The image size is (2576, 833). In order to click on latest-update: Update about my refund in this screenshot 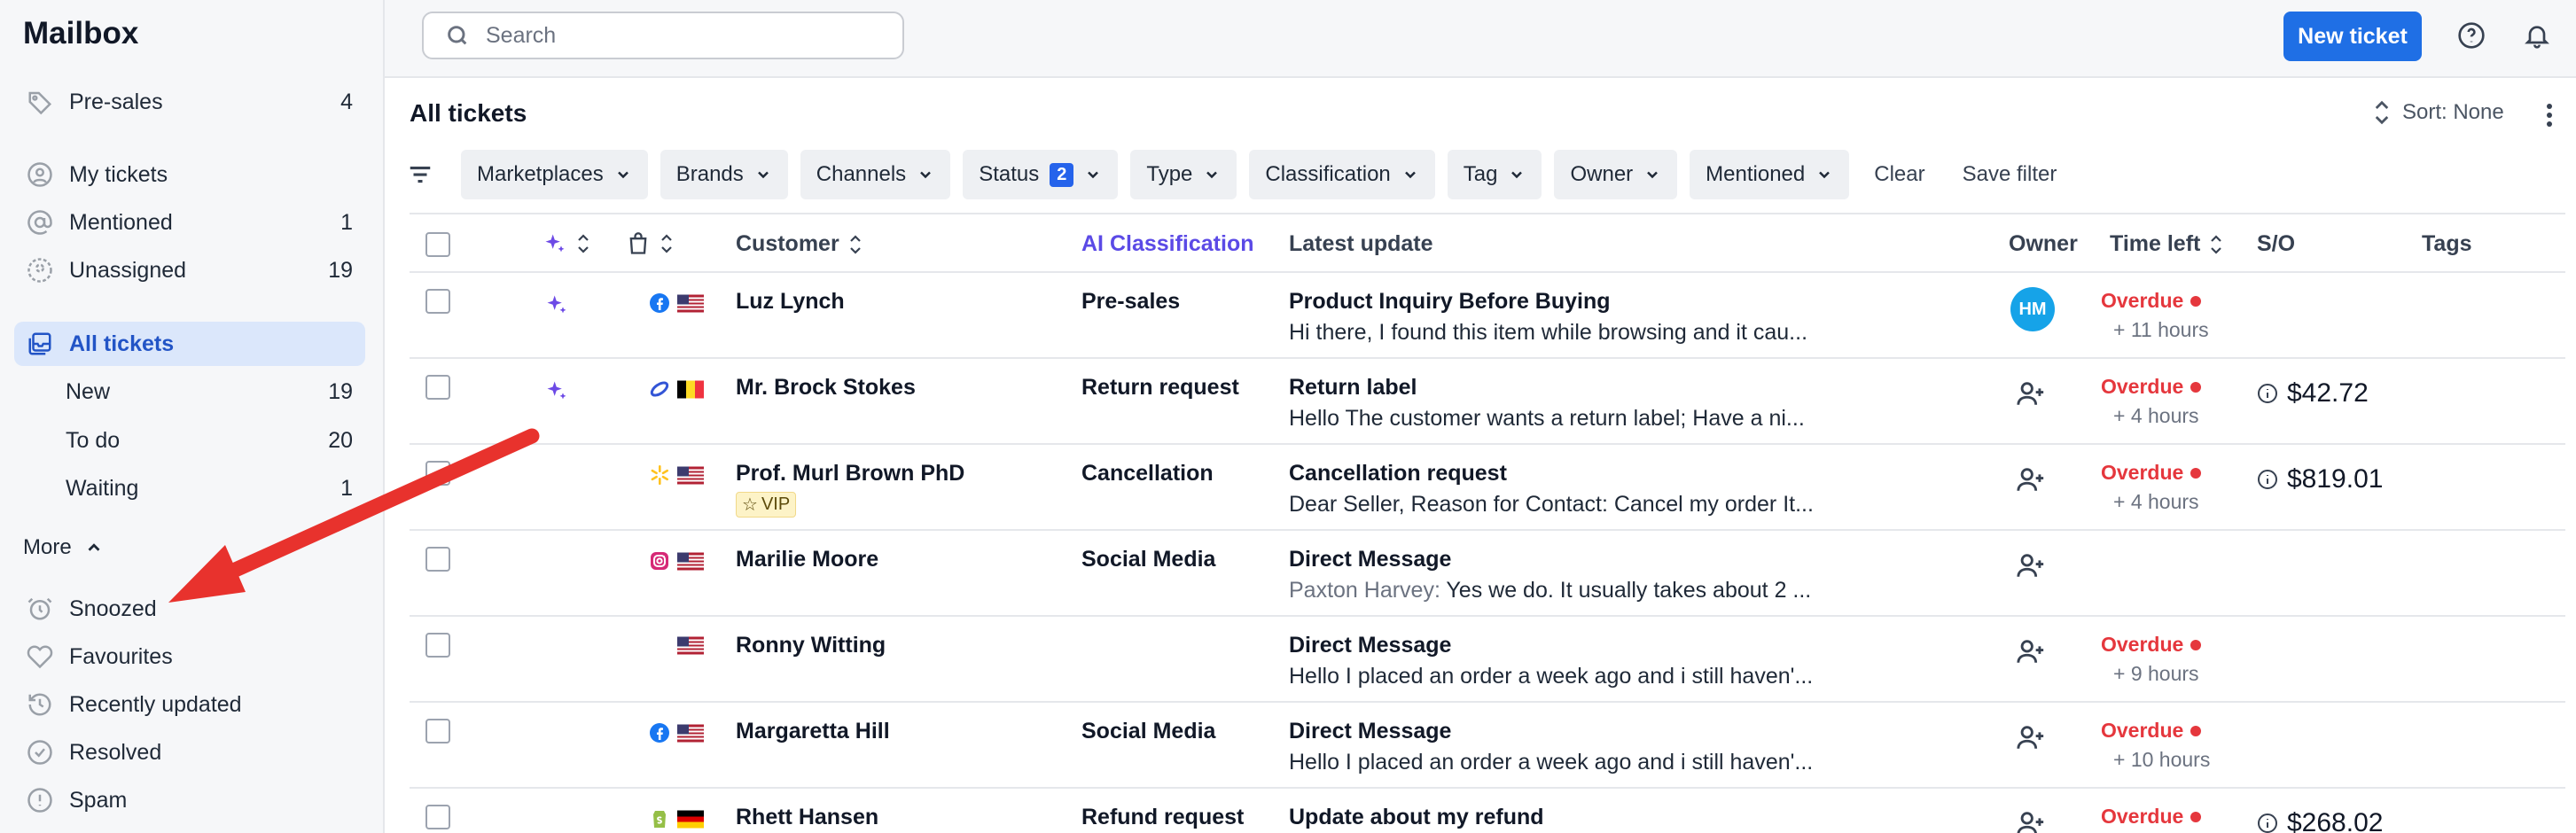, I will do `click(1416, 818)`.